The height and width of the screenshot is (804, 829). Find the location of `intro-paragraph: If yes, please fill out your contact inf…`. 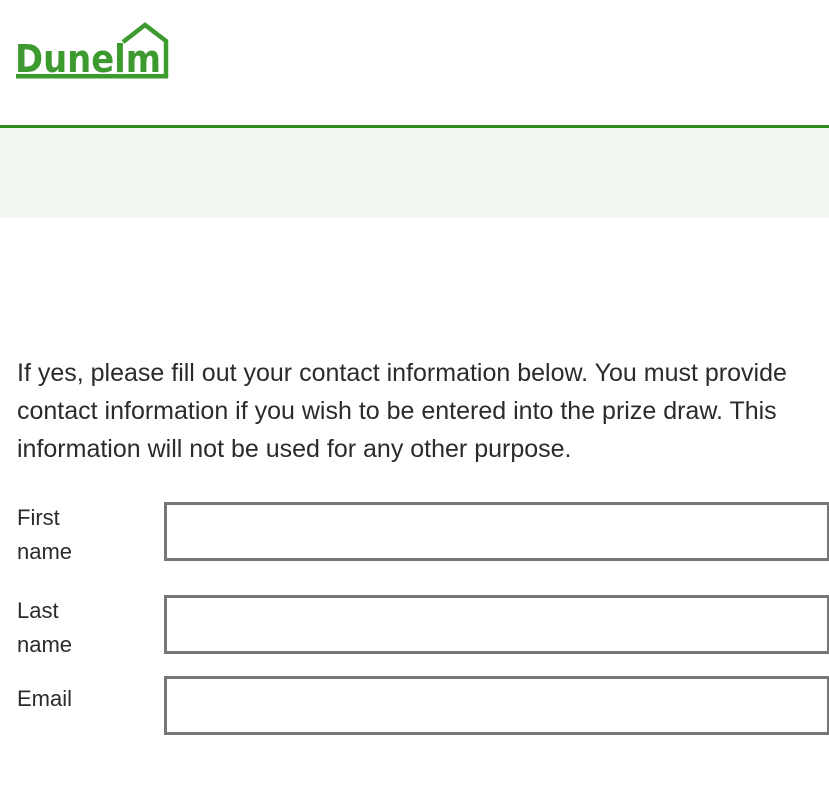

intro-paragraph: If yes, please fill out your contact inf… is located at coordinates (402, 411).